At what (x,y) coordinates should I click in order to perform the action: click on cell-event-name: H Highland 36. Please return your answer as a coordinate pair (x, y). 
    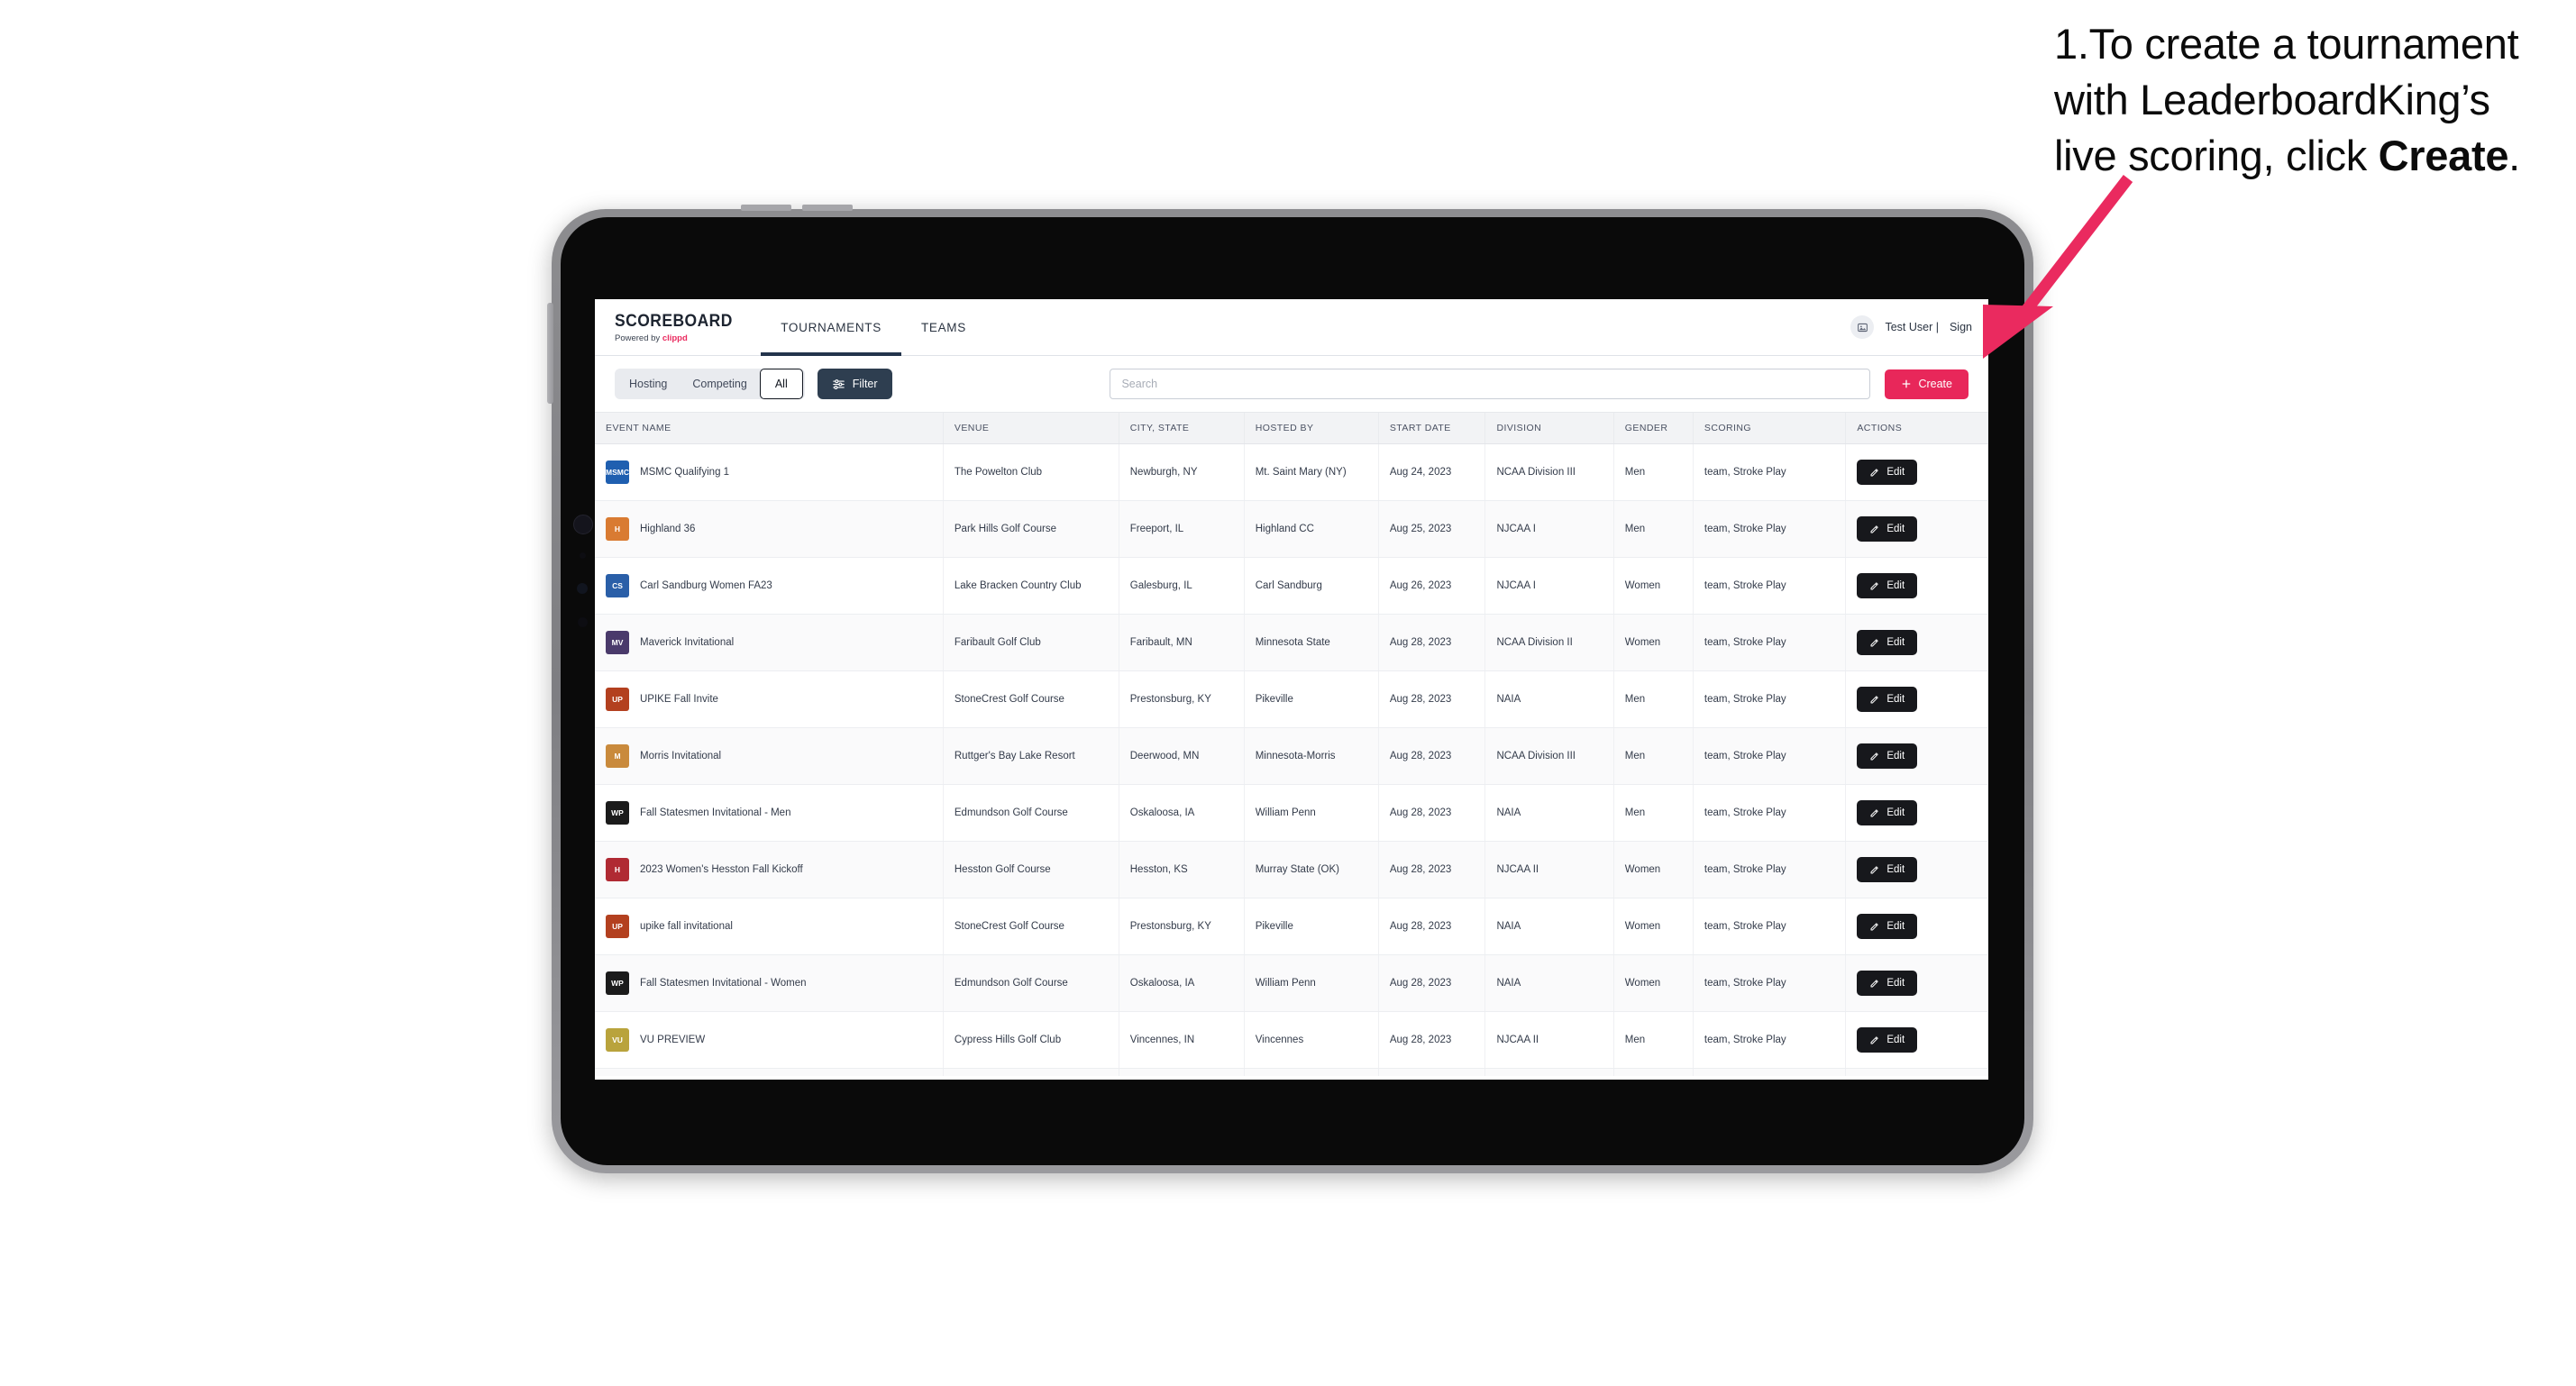
    Looking at the image, I should click on (769, 529).